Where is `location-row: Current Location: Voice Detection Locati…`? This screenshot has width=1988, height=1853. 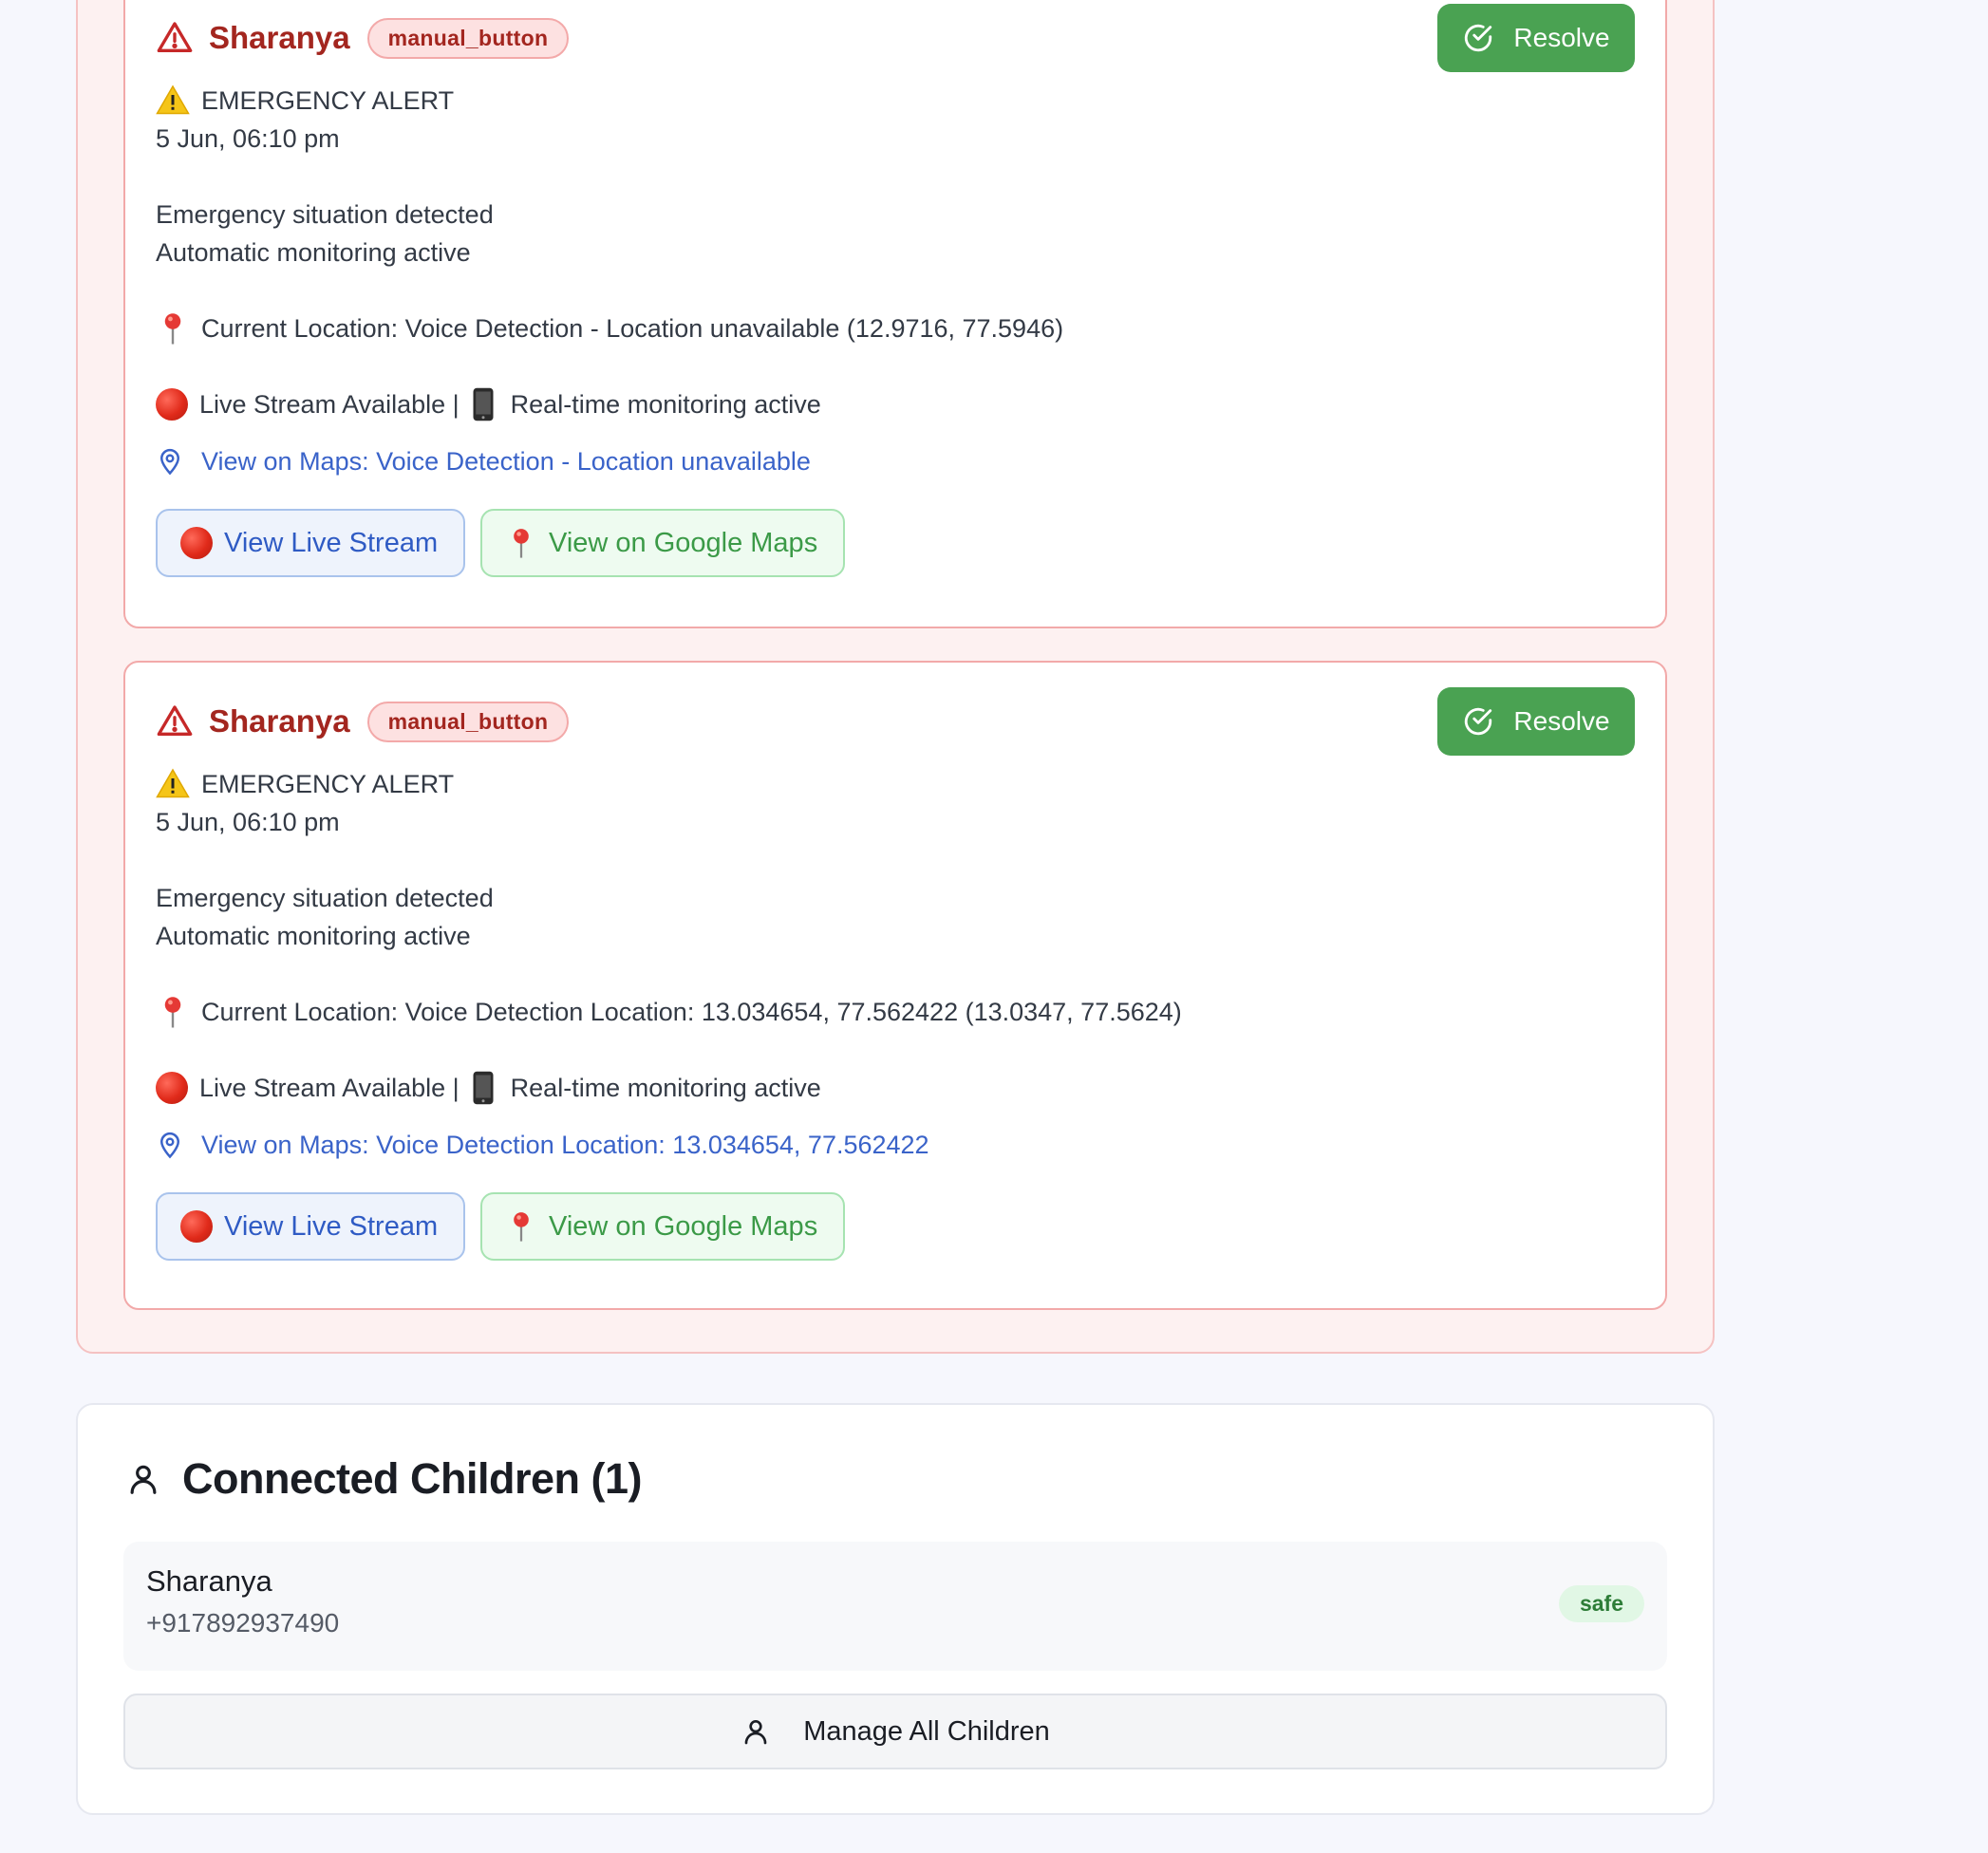
location-row: Current Location: Voice Detection Locati… is located at coordinates (895, 1012).